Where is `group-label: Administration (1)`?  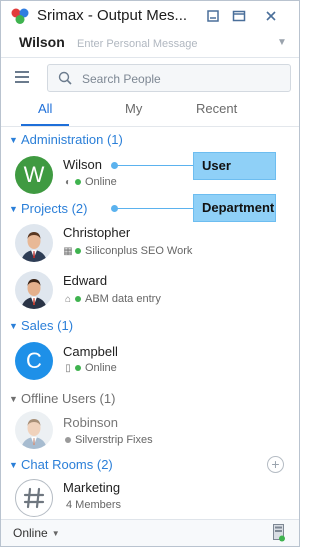 group-label: Administration (1) is located at coordinates (72, 139).